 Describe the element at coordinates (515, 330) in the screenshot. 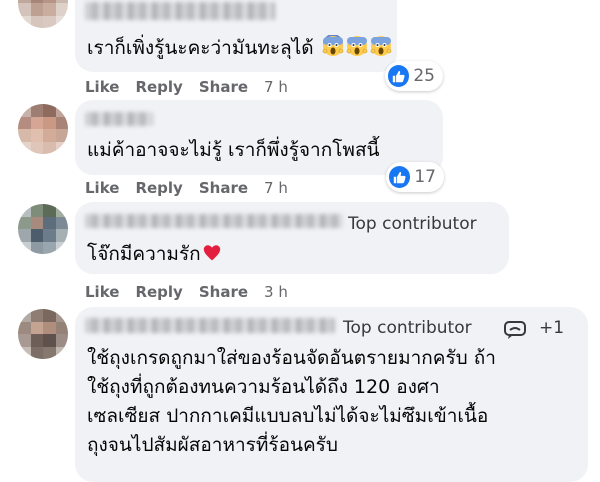

I see `chat-bubble-icon` at that location.